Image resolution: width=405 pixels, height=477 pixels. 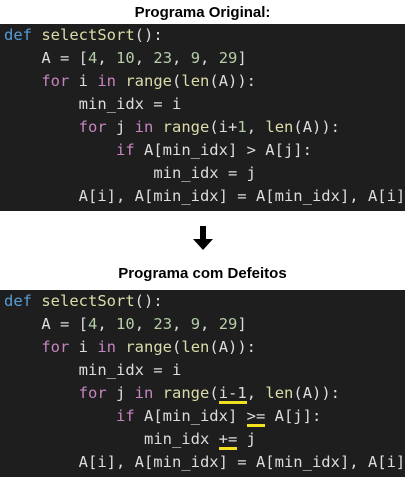 I want to click on code-text: A[min_idx] > A[j]:, so click(x=223, y=150).